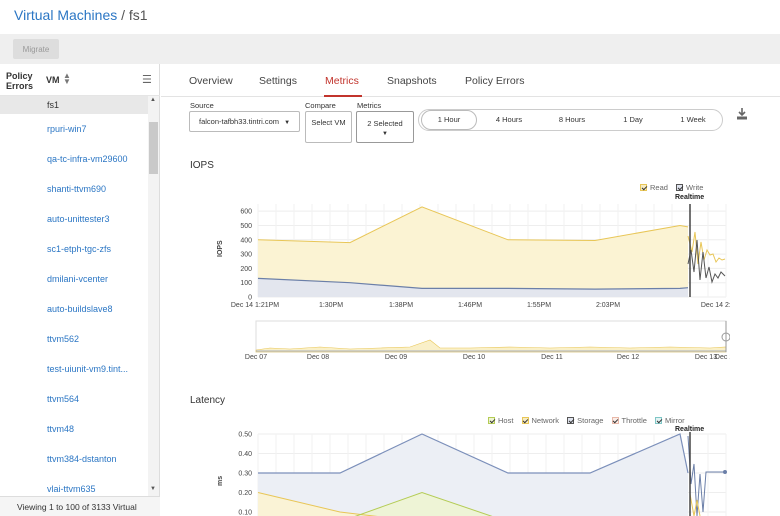  What do you see at coordinates (75, 249) in the screenshot?
I see `vm-list-item: sc1-etph-tgc-zfs` at bounding box center [75, 249].